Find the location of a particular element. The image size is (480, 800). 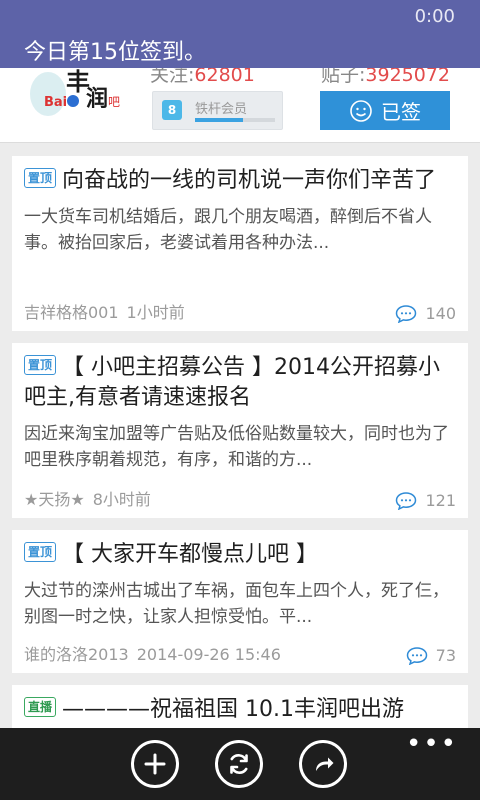

member-level-badge: 8 铁杆会员 is located at coordinates (217, 110).